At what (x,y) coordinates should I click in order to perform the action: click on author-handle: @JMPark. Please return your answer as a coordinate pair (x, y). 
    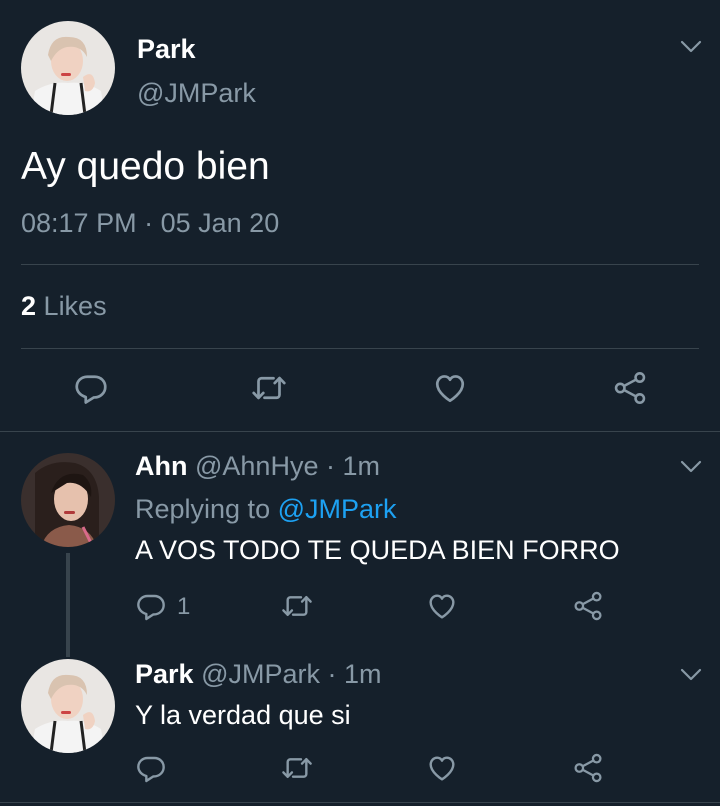
    Looking at the image, I should click on (196, 93).